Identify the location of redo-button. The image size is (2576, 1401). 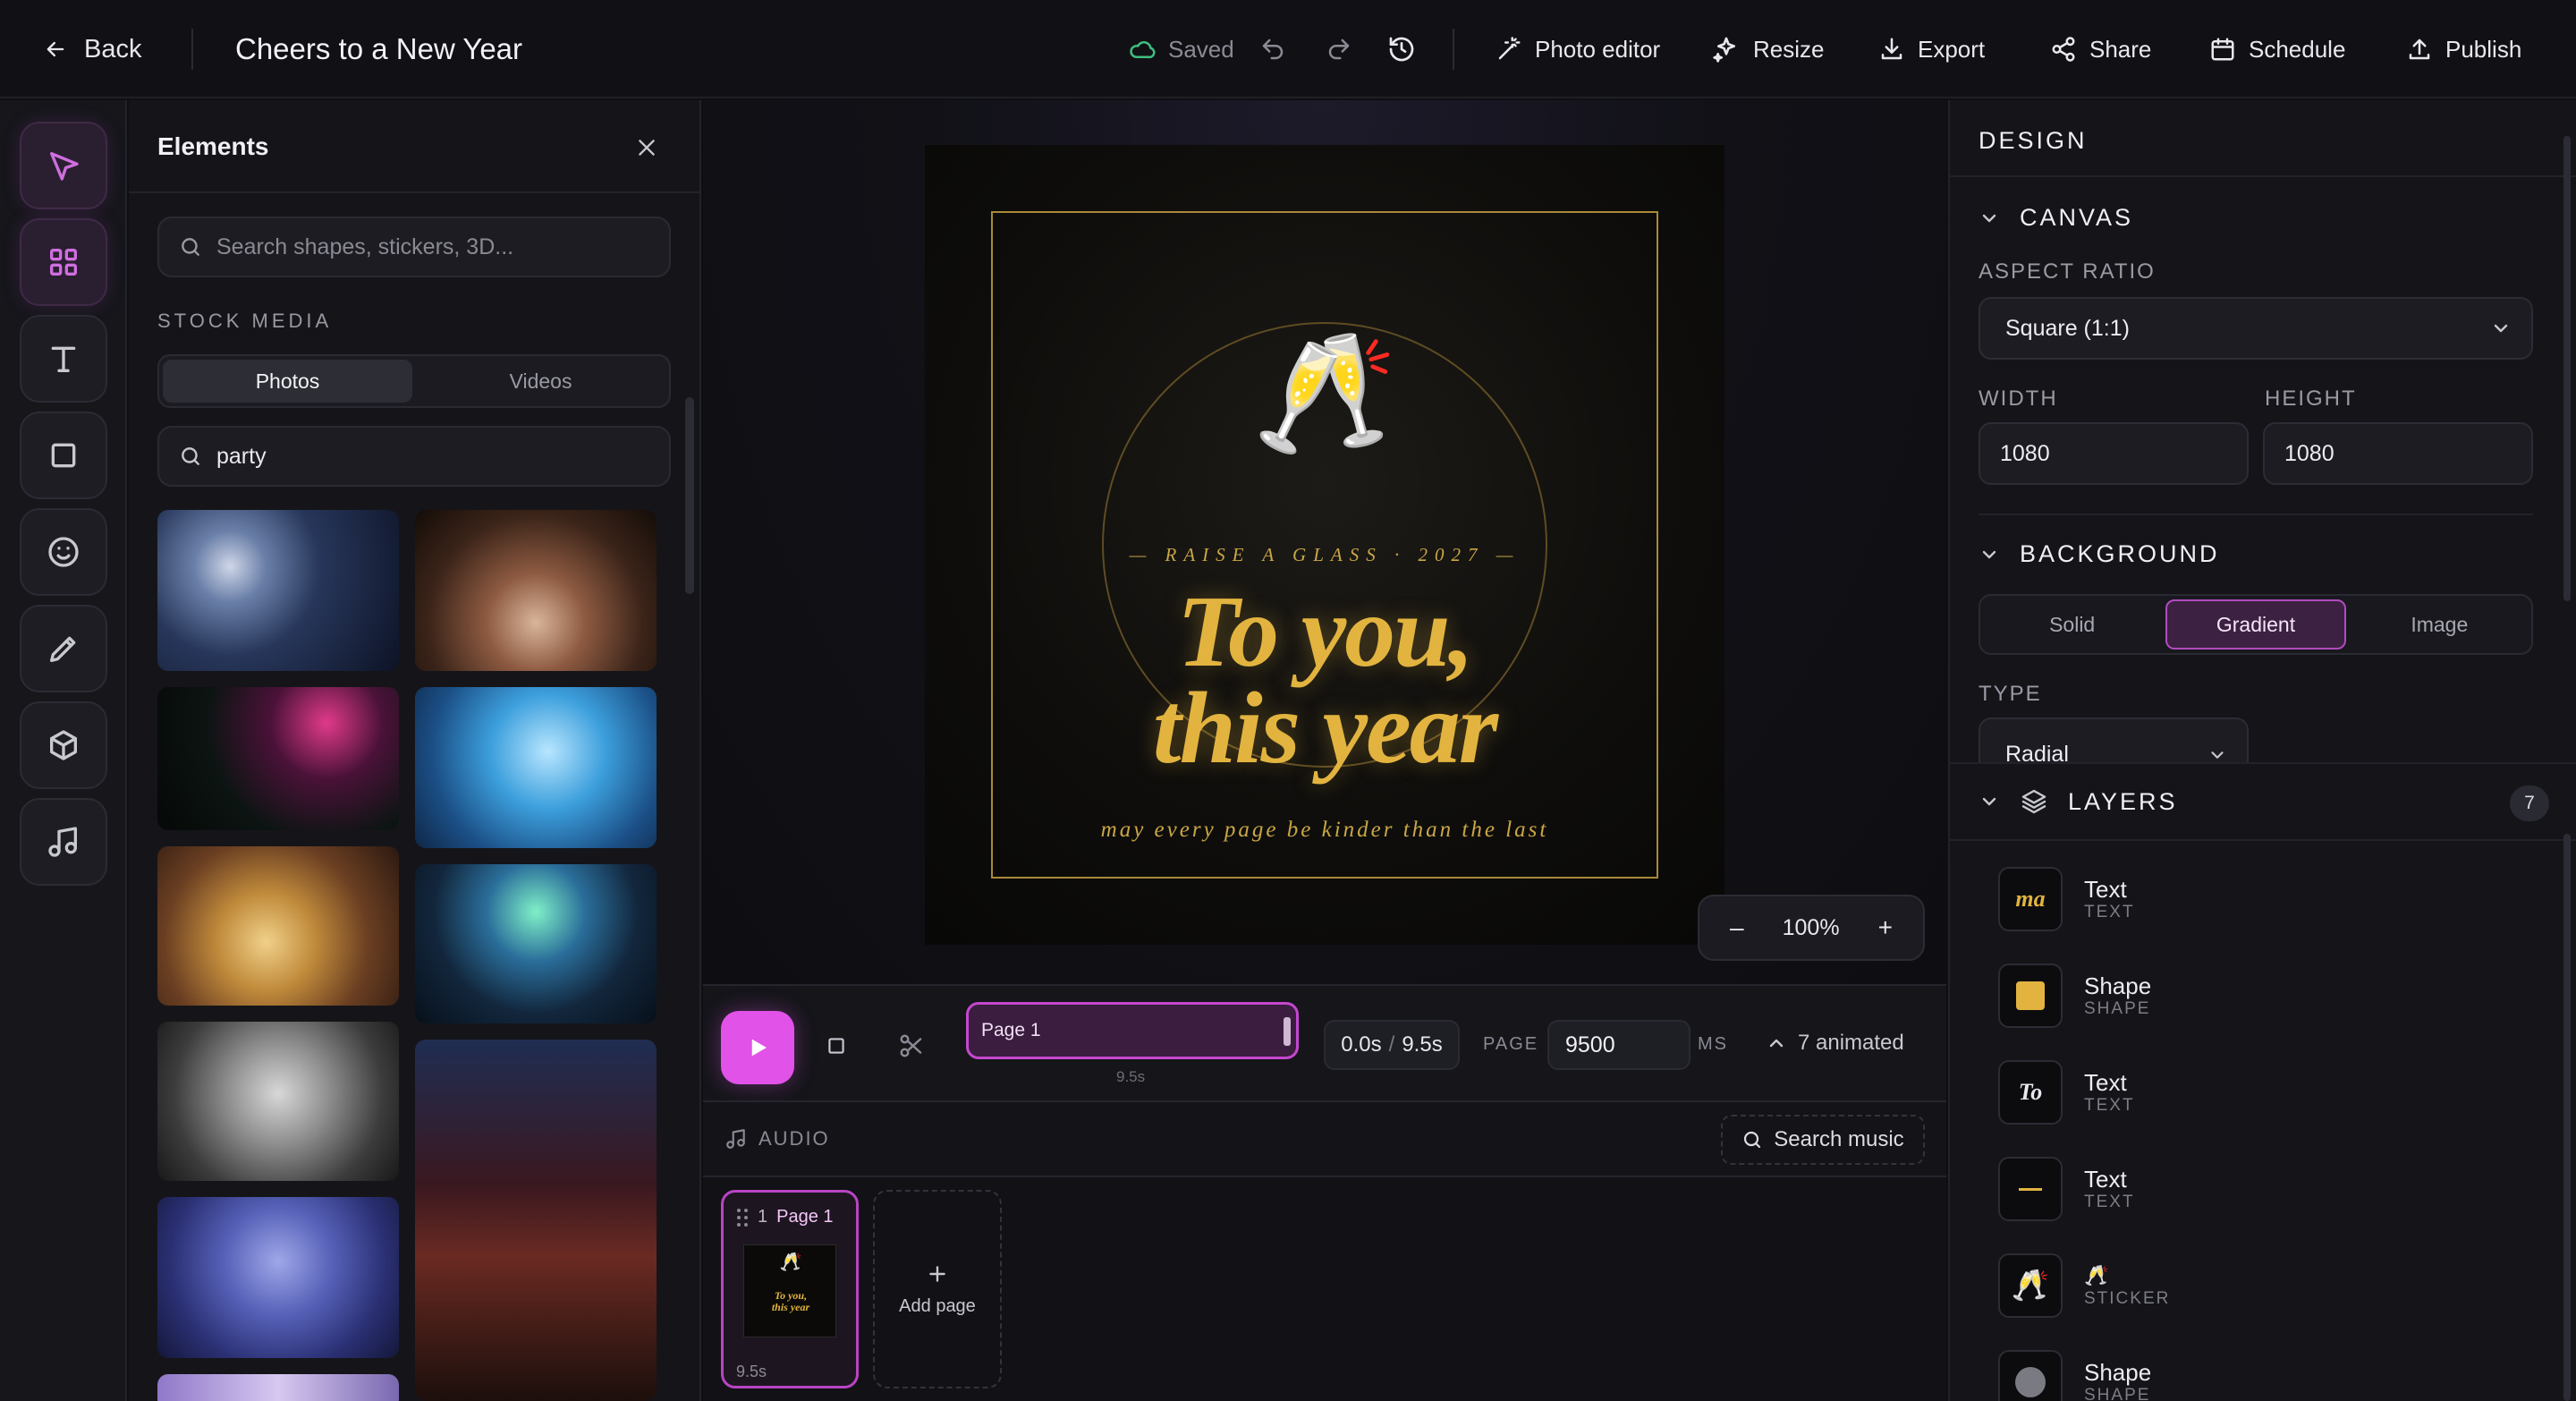
(1339, 49).